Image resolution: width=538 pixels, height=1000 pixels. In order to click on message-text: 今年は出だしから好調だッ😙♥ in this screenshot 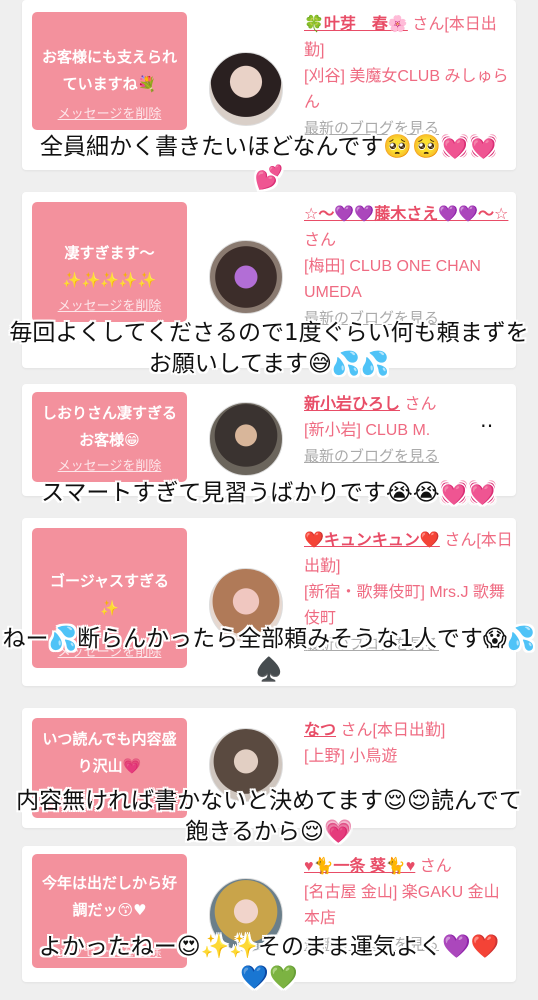, I will do `click(109, 896)`.